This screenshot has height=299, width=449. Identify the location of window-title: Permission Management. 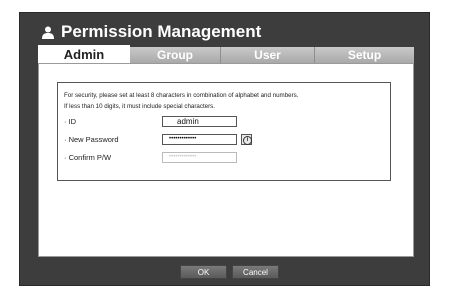
(151, 32).